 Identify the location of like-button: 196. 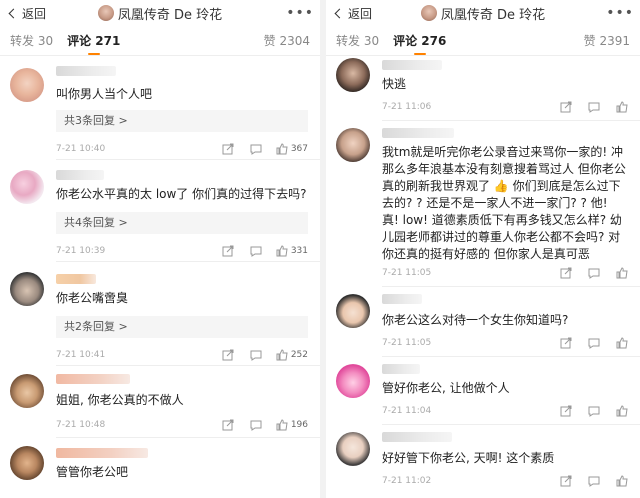
(292, 425).